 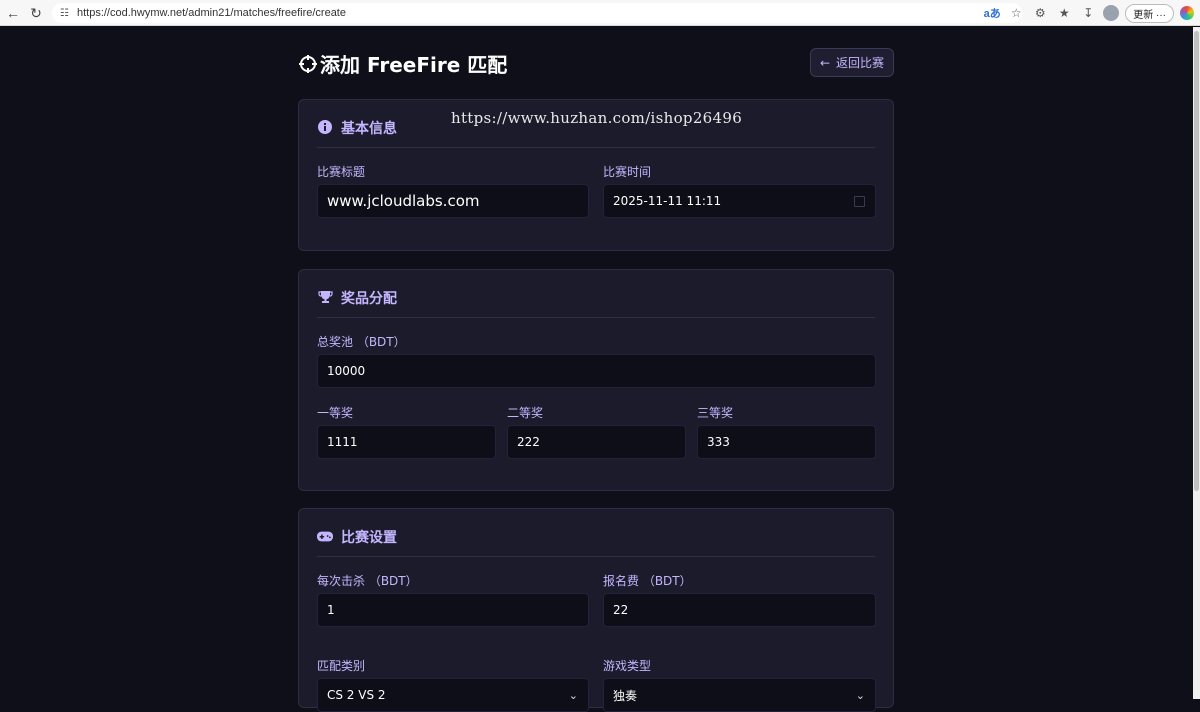 I want to click on prize-pool-input: 10000, so click(x=596, y=371).